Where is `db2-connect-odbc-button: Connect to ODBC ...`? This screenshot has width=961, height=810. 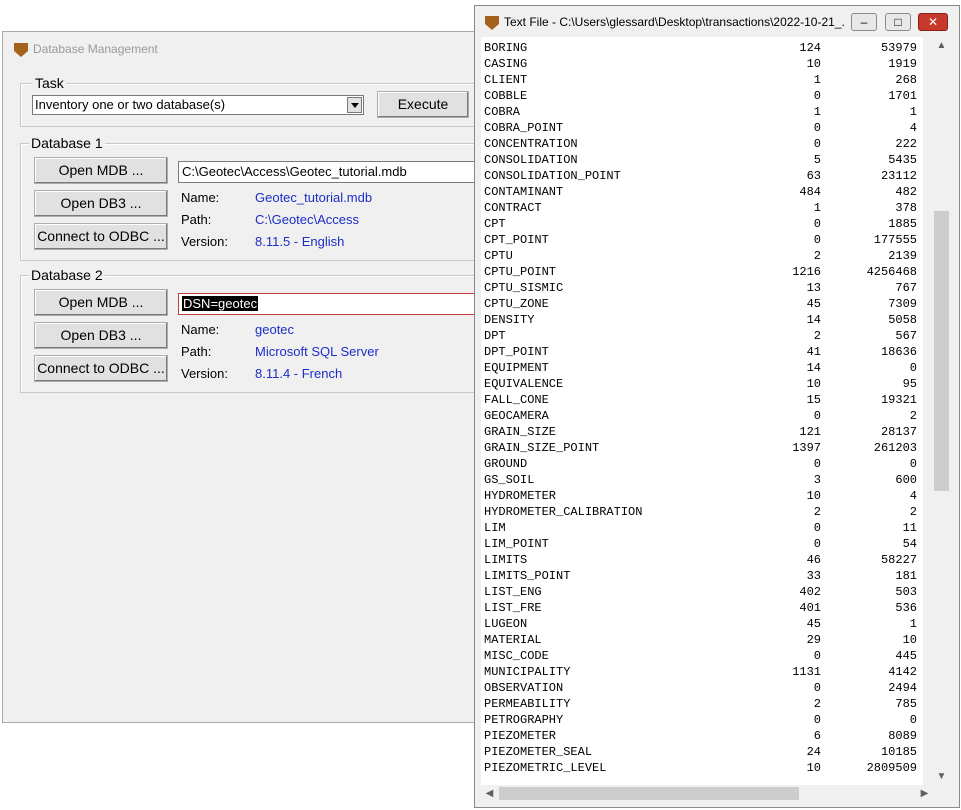 db2-connect-odbc-button: Connect to ODBC ... is located at coordinates (101, 368).